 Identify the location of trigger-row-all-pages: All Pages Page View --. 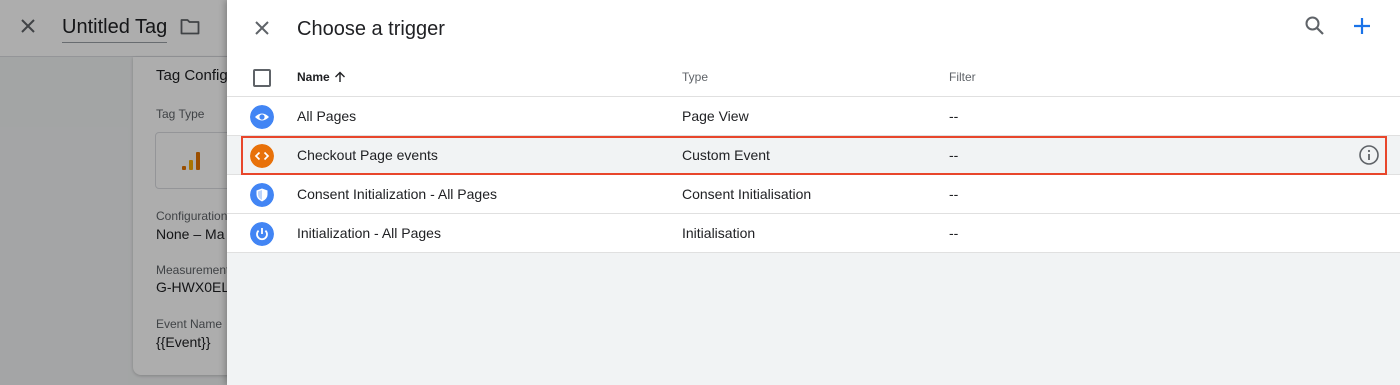
(813, 116).